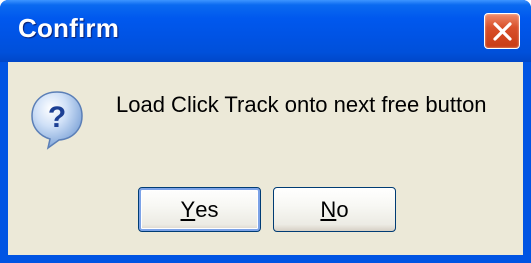 This screenshot has height=263, width=531. What do you see at coordinates (69, 28) in the screenshot?
I see `dialog-title: Confirm` at bounding box center [69, 28].